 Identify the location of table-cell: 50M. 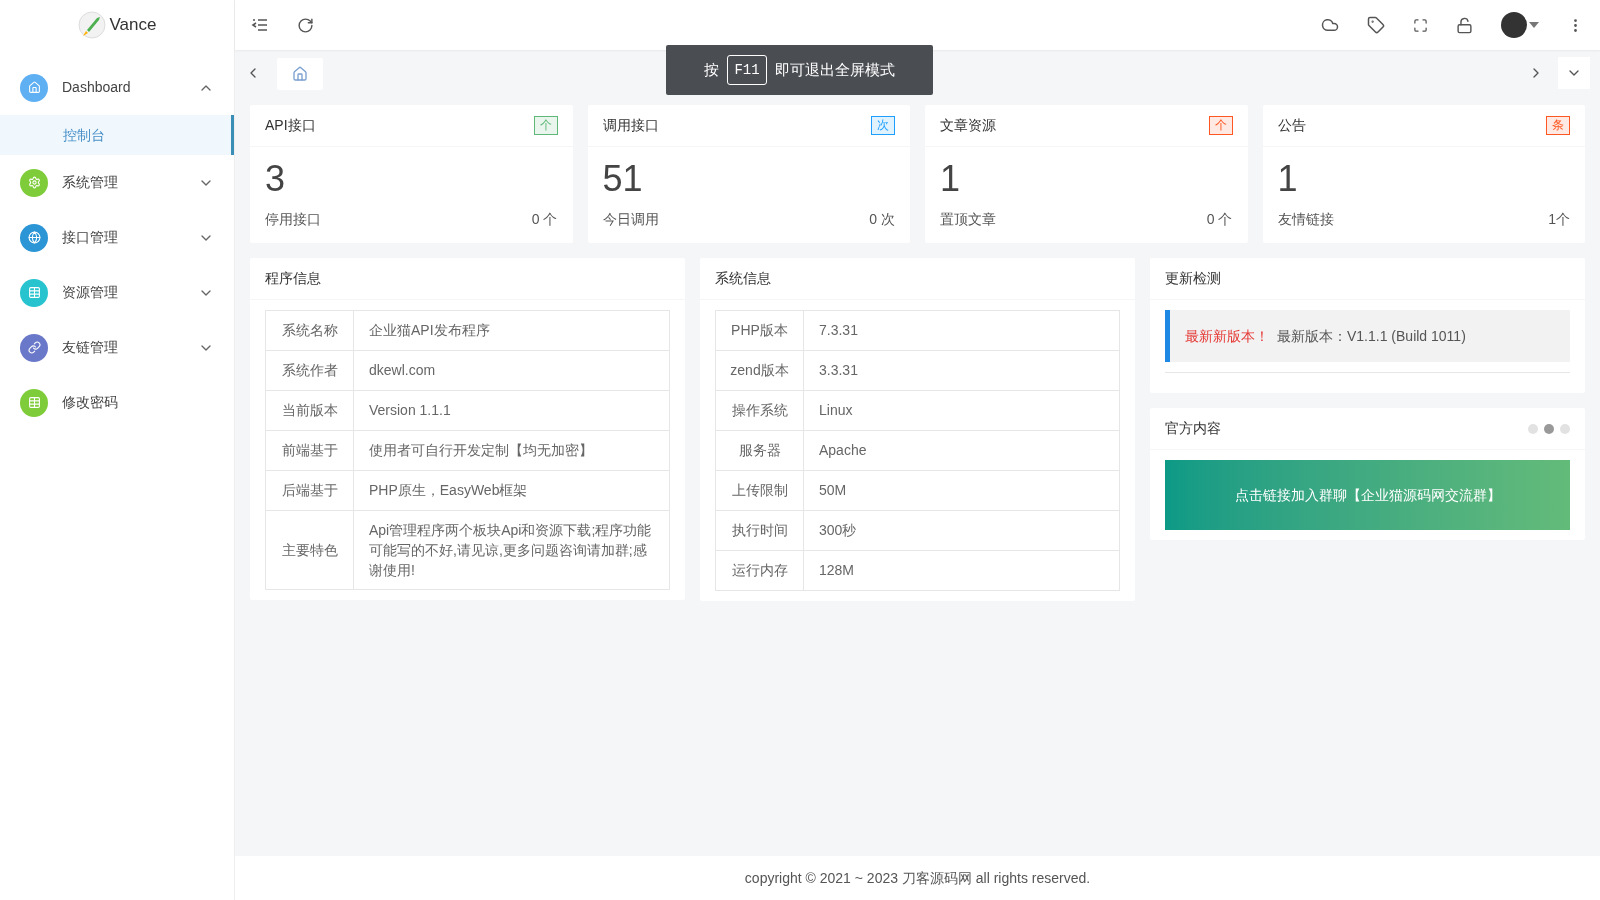
(833, 490).